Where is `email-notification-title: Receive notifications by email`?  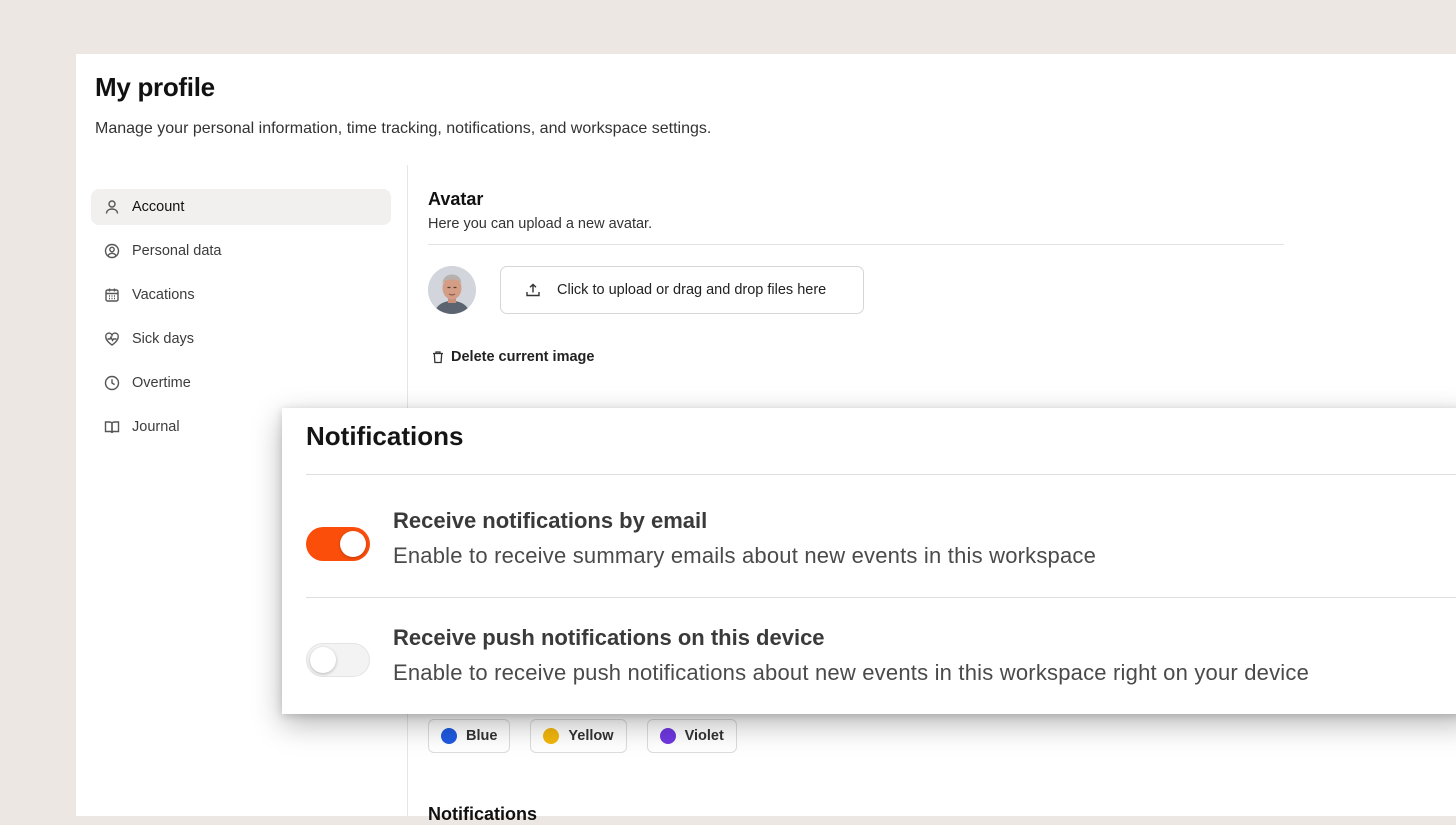
email-notification-title: Receive notifications by email is located at coordinates (550, 520).